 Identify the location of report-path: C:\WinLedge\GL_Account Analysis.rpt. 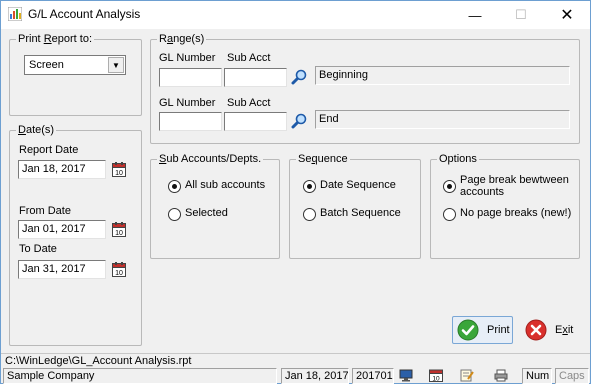
(98, 361).